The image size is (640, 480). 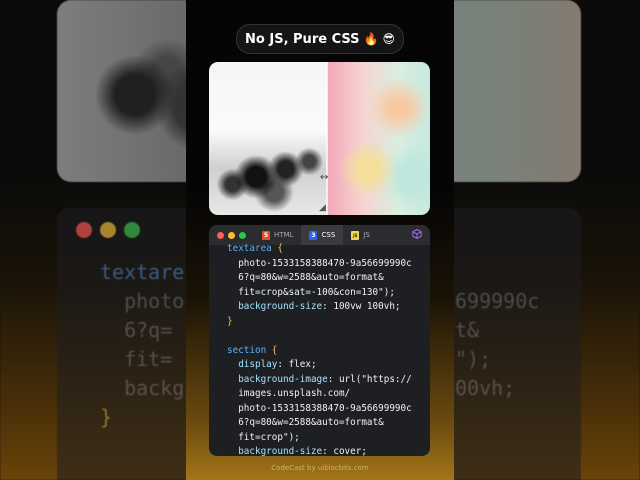 What do you see at coordinates (142, 301) in the screenshot?
I see `backdrop-code-line: photo` at bounding box center [142, 301].